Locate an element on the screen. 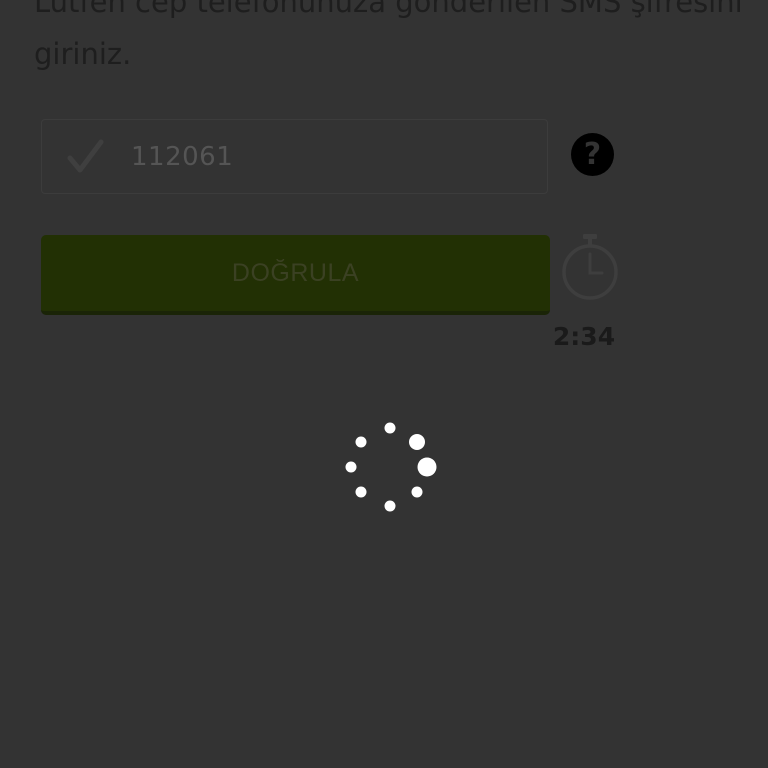 The image size is (768, 768). stopwatch-icon is located at coordinates (590, 267).